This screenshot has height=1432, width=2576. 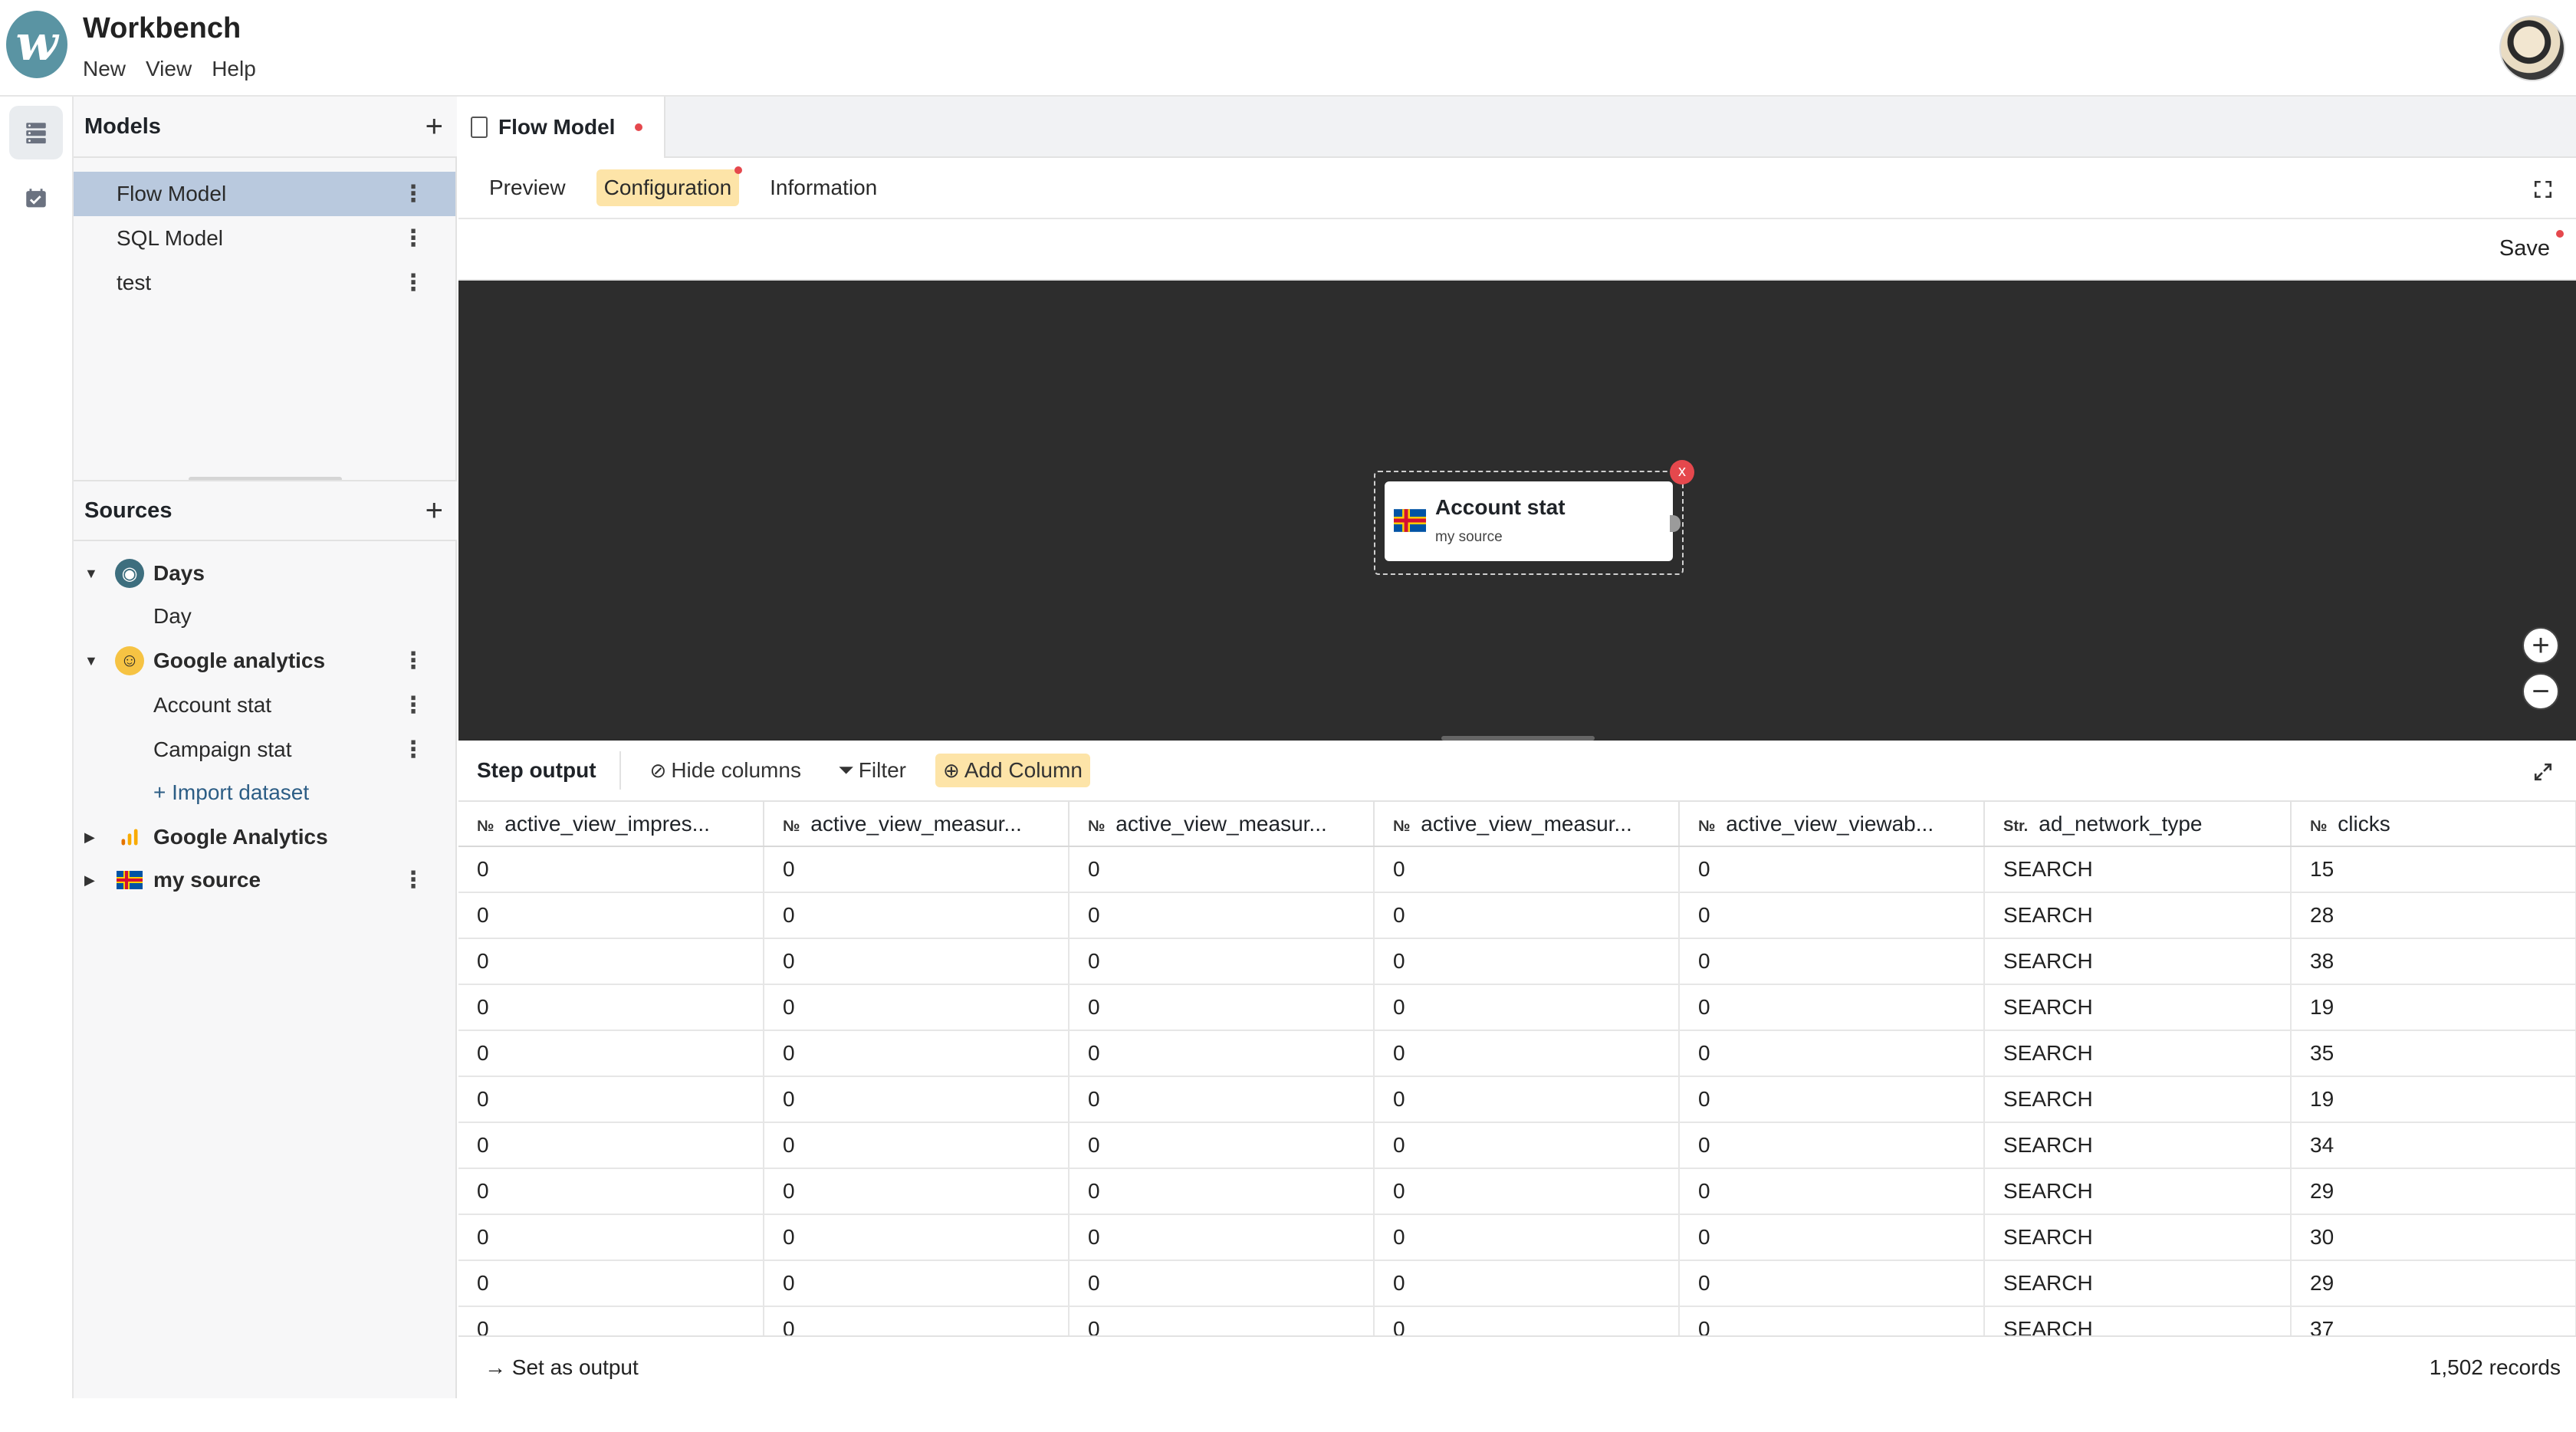 I want to click on expand-diagonal-icon, so click(x=2543, y=772).